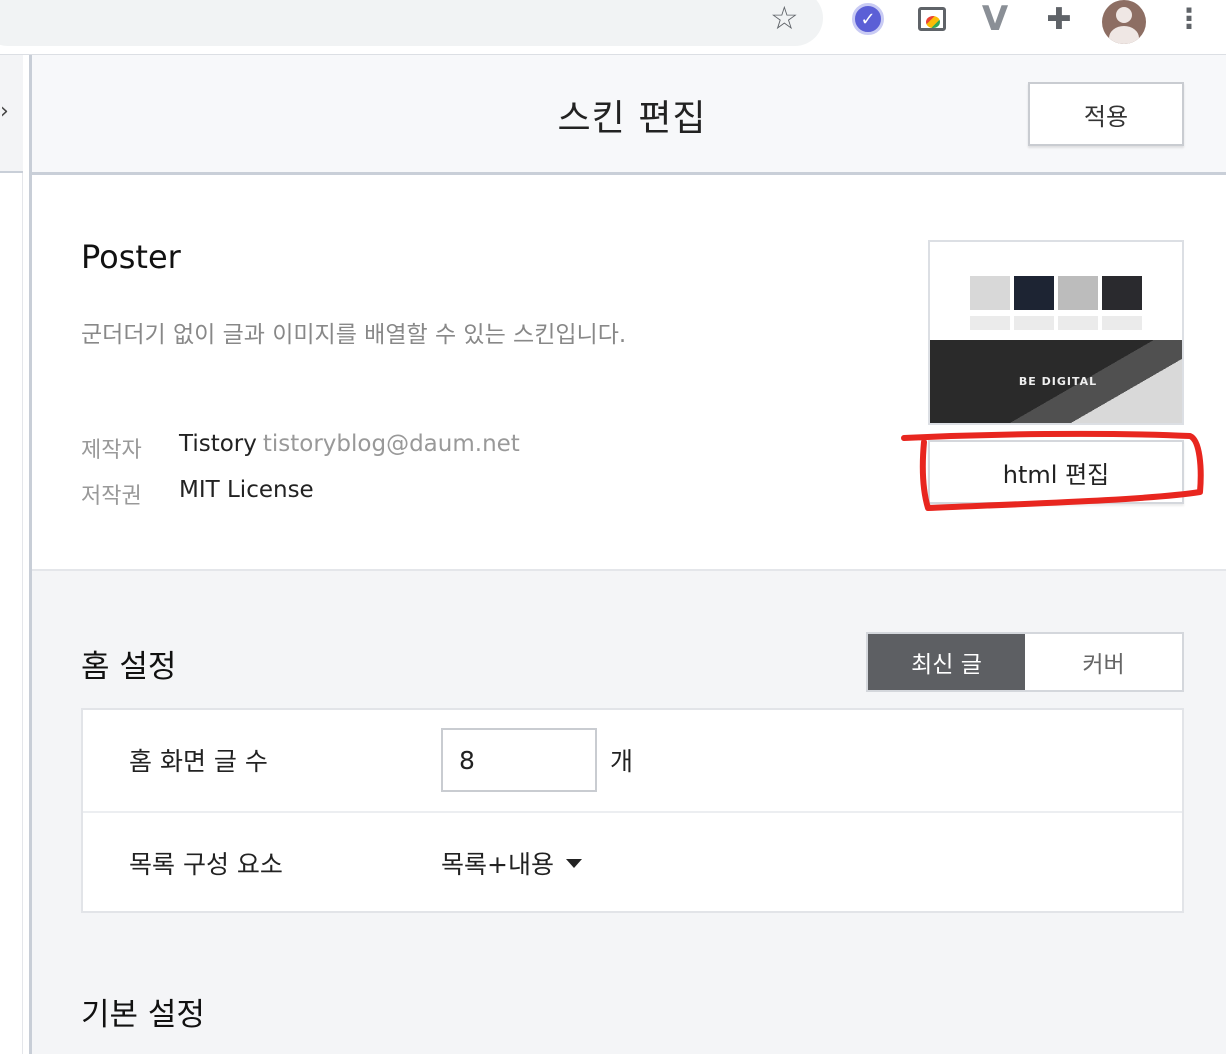 This screenshot has height=1054, width=1226. What do you see at coordinates (1056, 472) in the screenshot?
I see `html-edit-button: html 편집` at bounding box center [1056, 472].